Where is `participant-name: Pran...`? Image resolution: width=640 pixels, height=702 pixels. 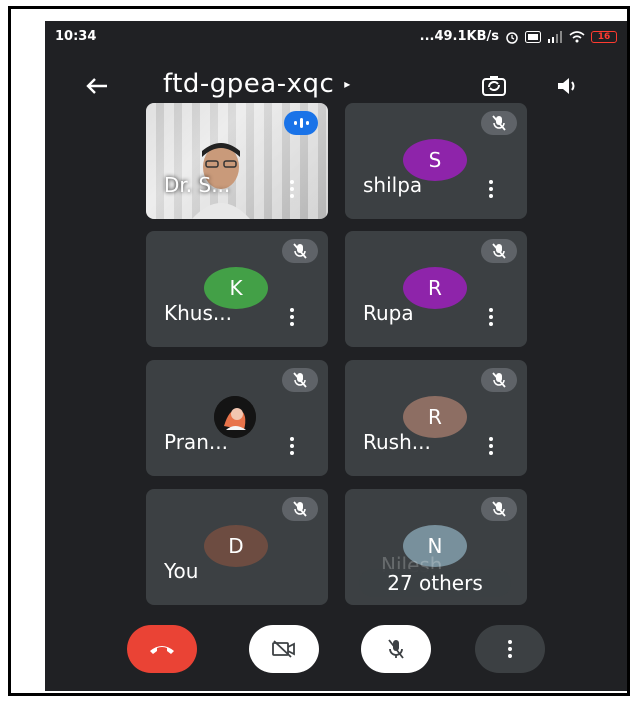
participant-name: Pran... is located at coordinates (196, 442).